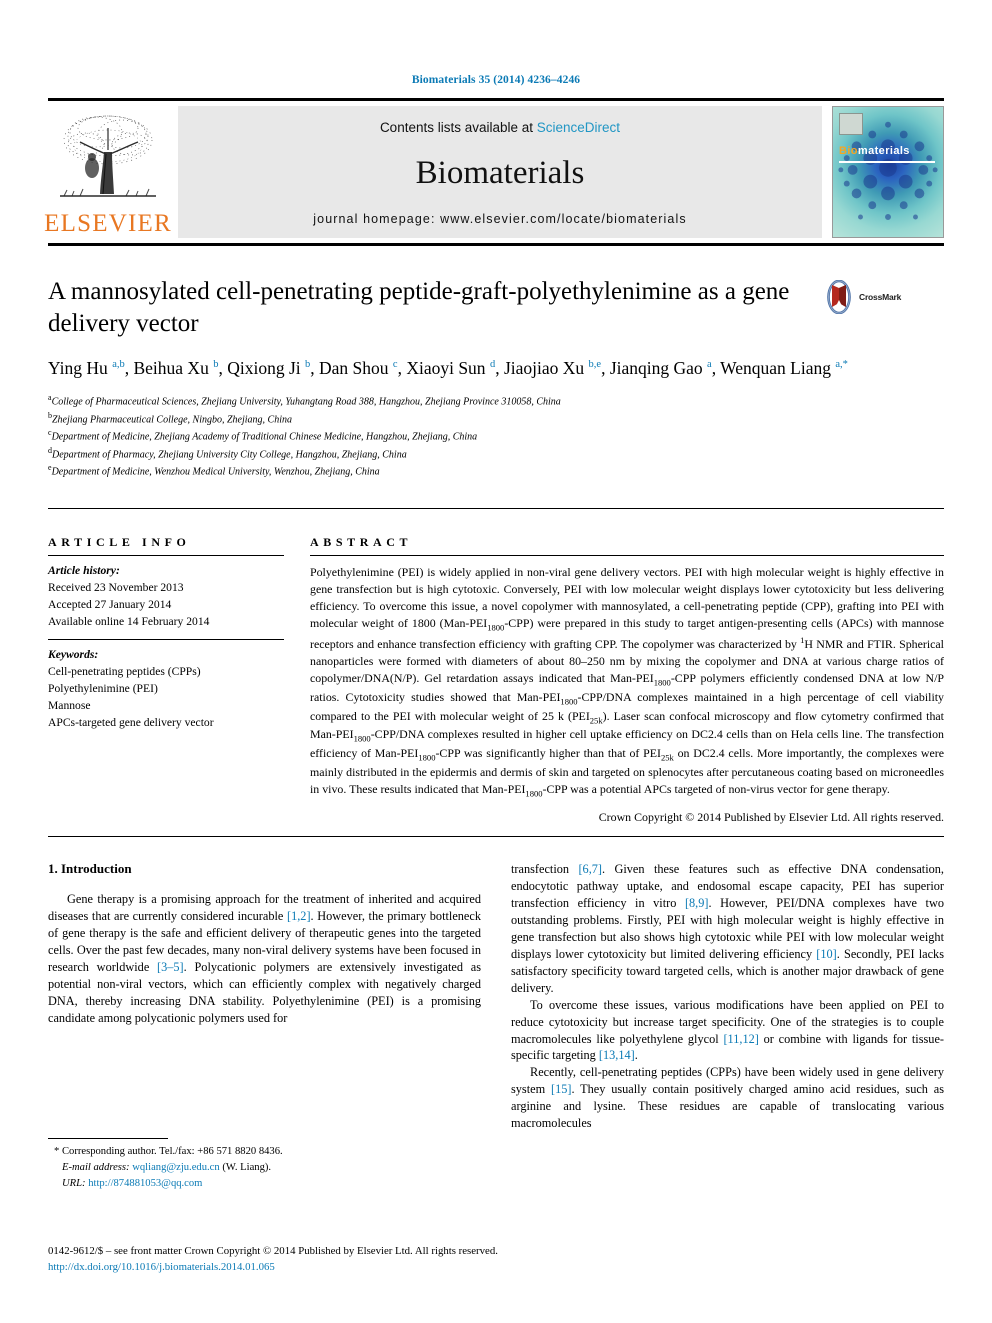 The height and width of the screenshot is (1323, 992). What do you see at coordinates (839, 297) in the screenshot?
I see `crossmark-icon` at bounding box center [839, 297].